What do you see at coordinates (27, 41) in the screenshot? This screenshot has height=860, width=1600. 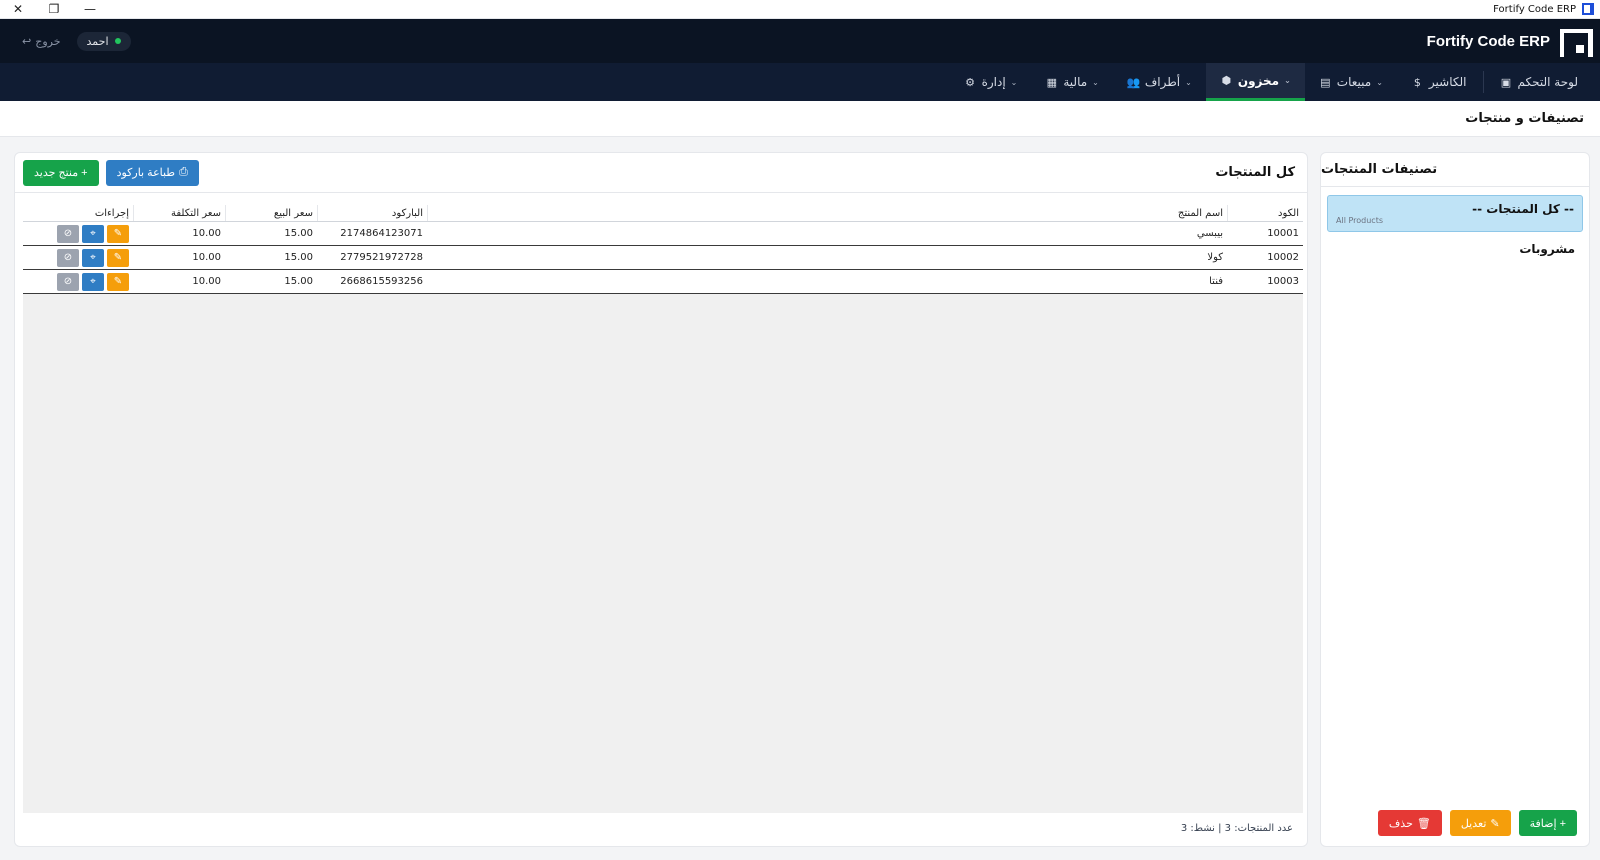 I see `logout-icon: ↩` at bounding box center [27, 41].